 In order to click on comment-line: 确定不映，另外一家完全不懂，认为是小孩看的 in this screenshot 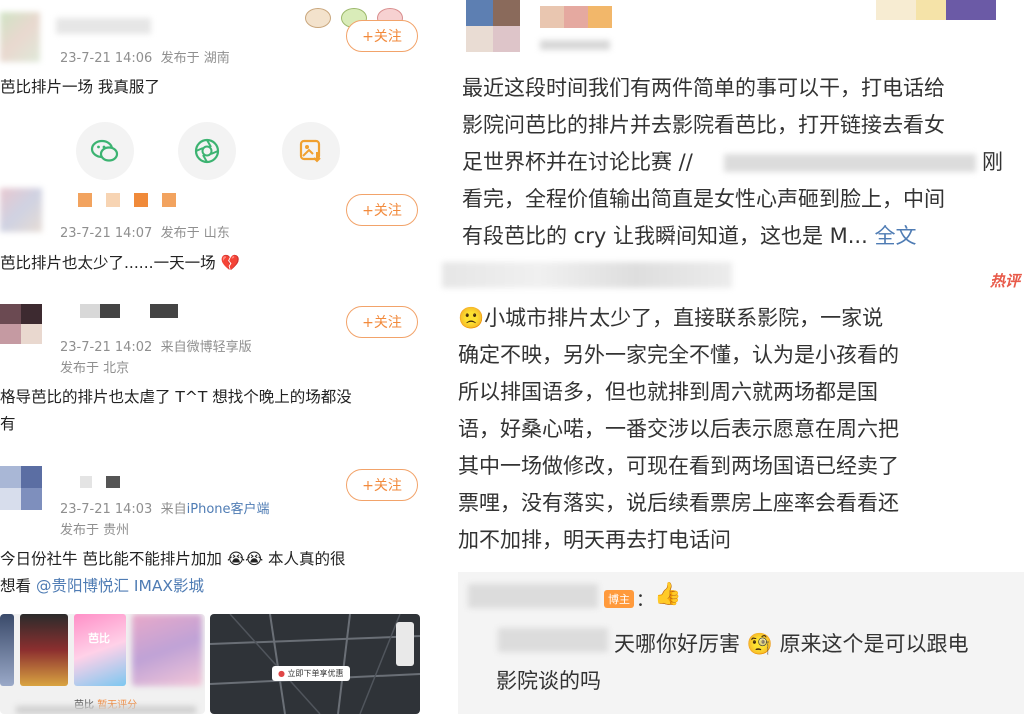, I will do `click(678, 355)`.